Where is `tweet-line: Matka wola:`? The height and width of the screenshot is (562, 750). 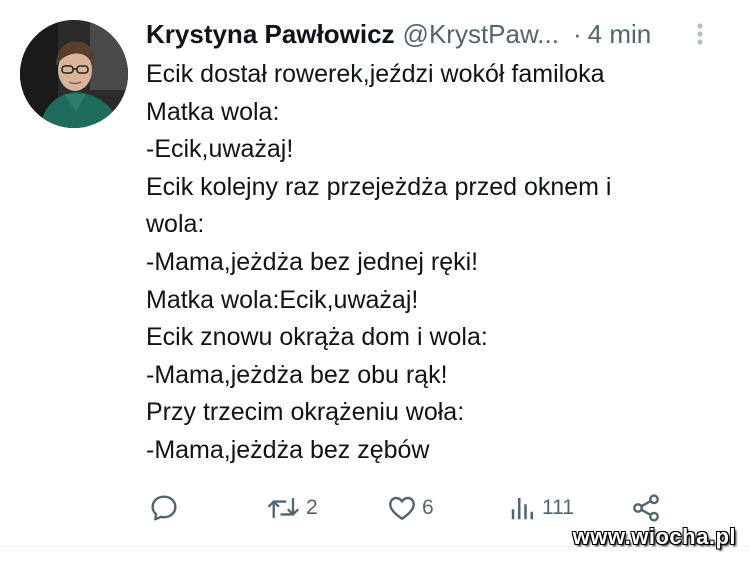 tweet-line: Matka wola: is located at coordinates (213, 111).